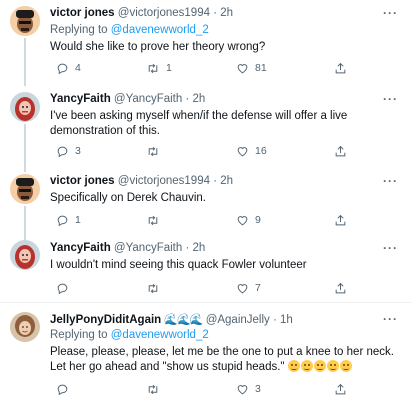 This screenshot has height=400, width=412. I want to click on like-button: 9, so click(248, 220).